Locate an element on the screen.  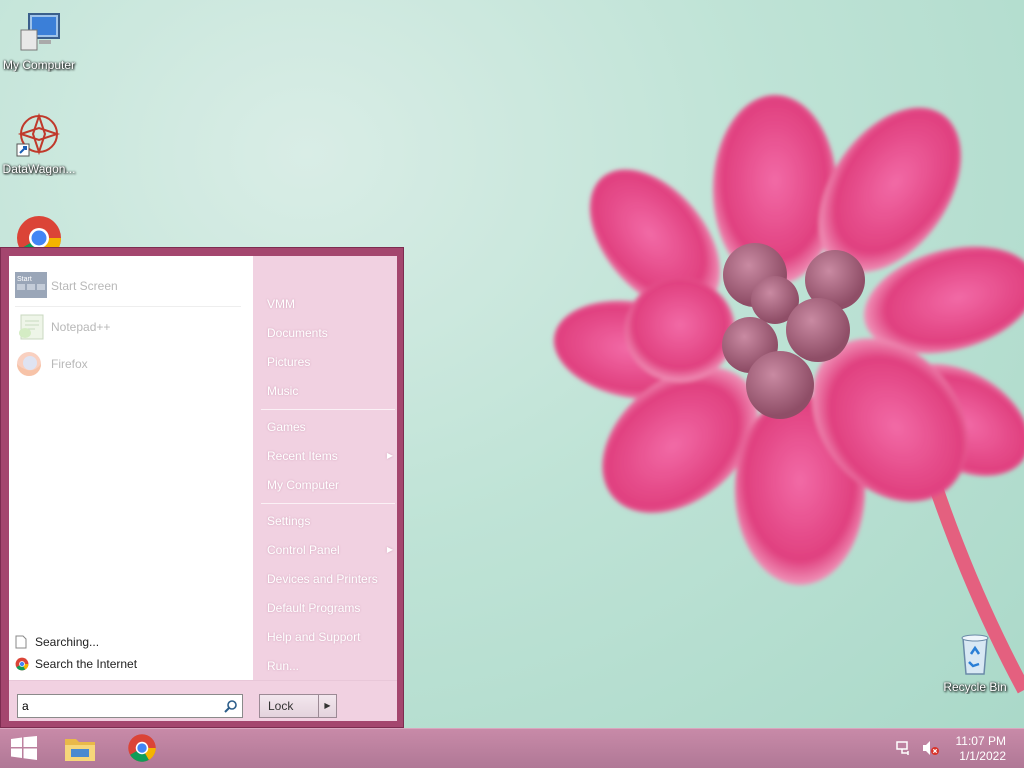
start-search-box is located at coordinates (130, 706).